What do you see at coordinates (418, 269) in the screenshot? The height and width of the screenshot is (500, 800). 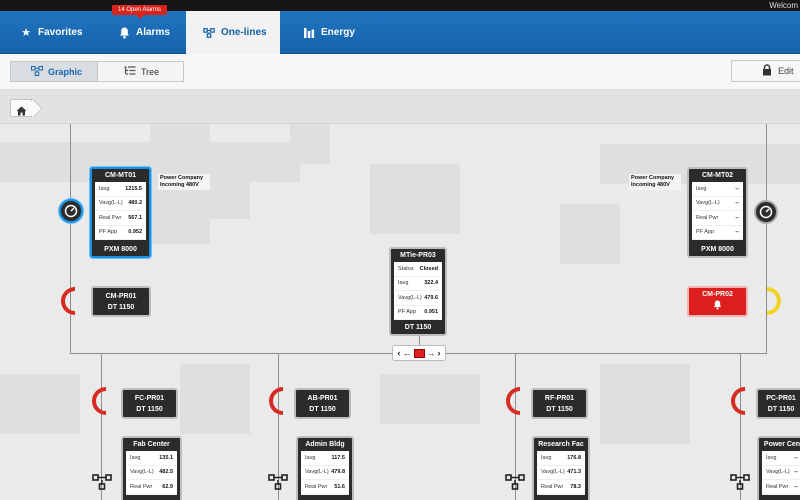 I see `reading-row: Status Closed` at bounding box center [418, 269].